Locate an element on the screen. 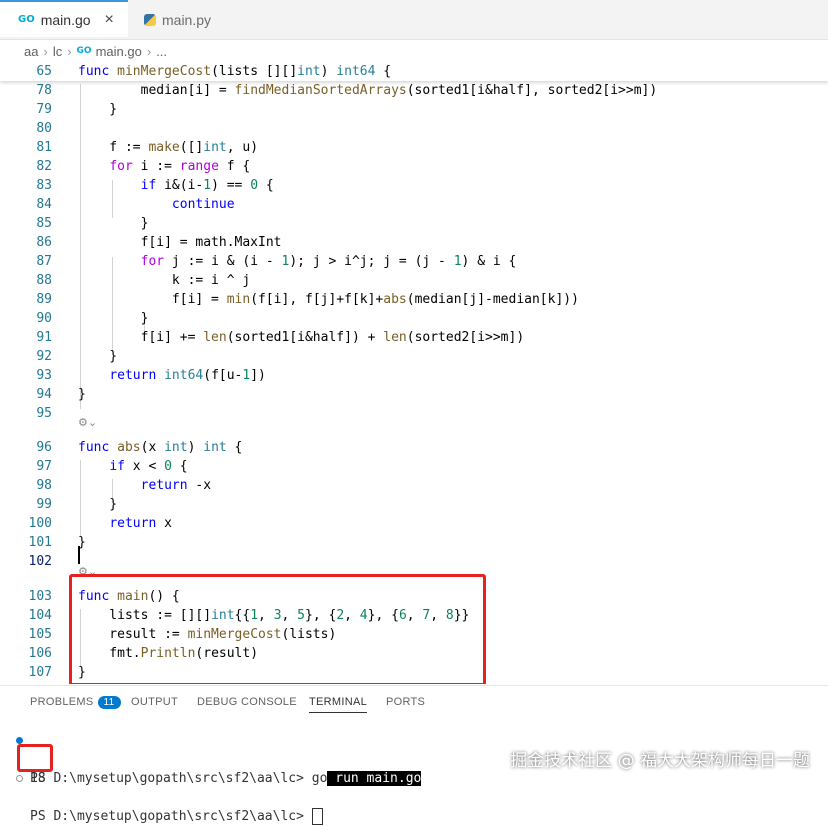 The width and height of the screenshot is (828, 826). command-pending-dot-icon is located at coordinates (19, 778).